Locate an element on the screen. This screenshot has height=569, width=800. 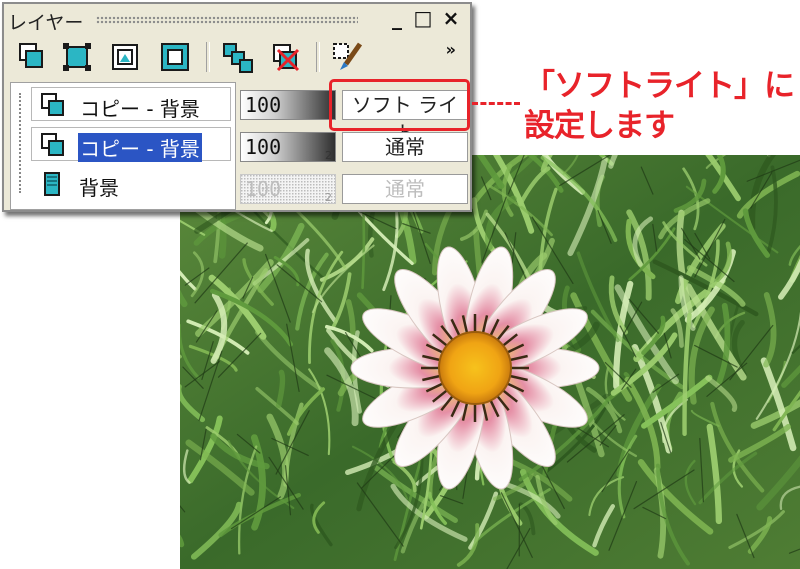
blend-mode-select: 通常 is located at coordinates (405, 147).